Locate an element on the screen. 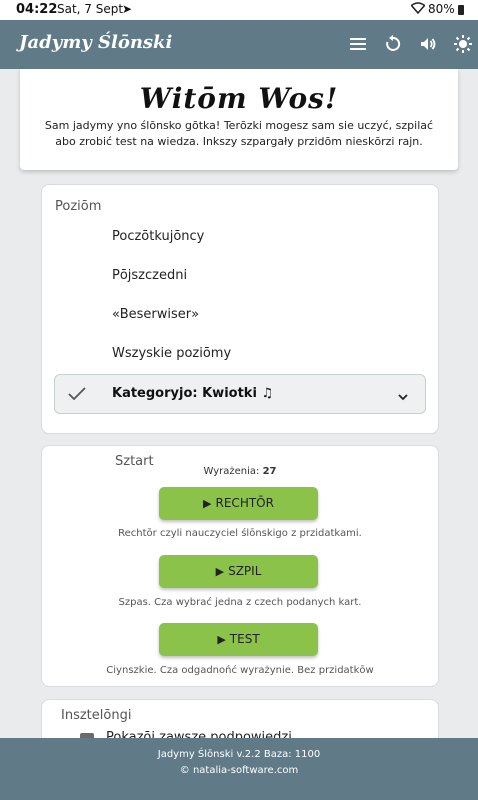 The image size is (478, 800). app-title: Jadymy Ślōnski is located at coordinates (96, 42).